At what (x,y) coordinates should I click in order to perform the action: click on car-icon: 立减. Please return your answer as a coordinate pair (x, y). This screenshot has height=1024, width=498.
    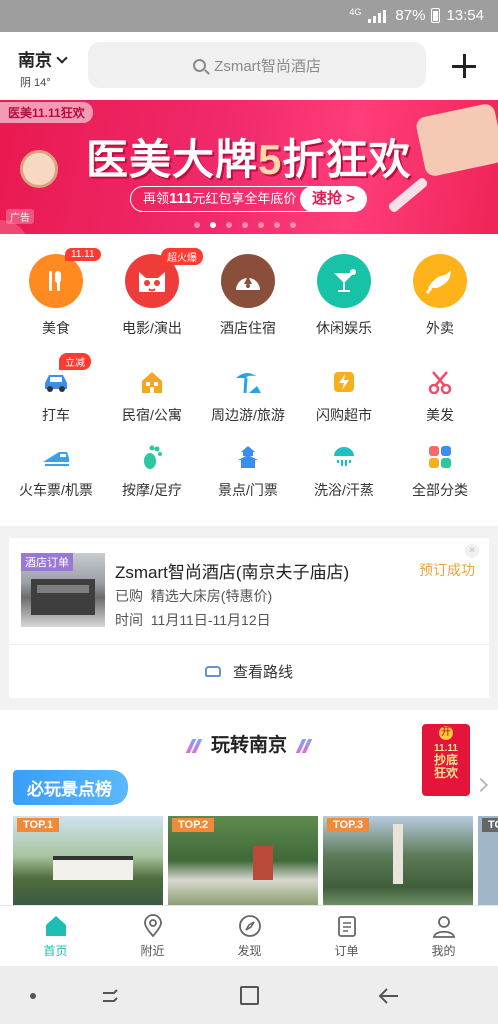
    Looking at the image, I should click on (66, 375).